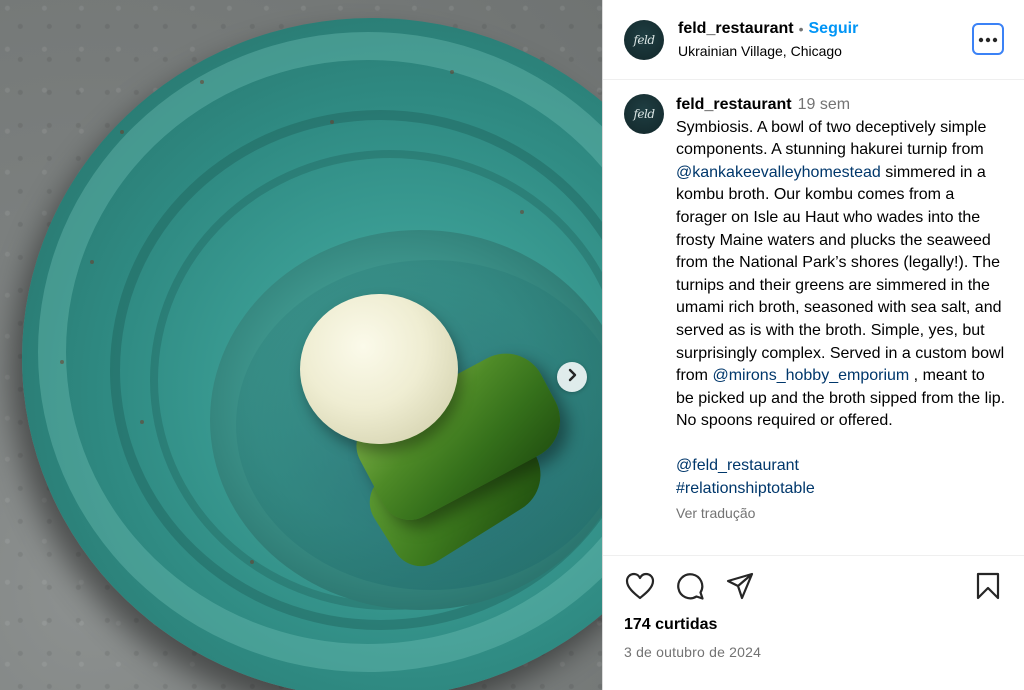 This screenshot has width=1024, height=690. I want to click on header-row: feld_restaurant • Seguir, so click(768, 29).